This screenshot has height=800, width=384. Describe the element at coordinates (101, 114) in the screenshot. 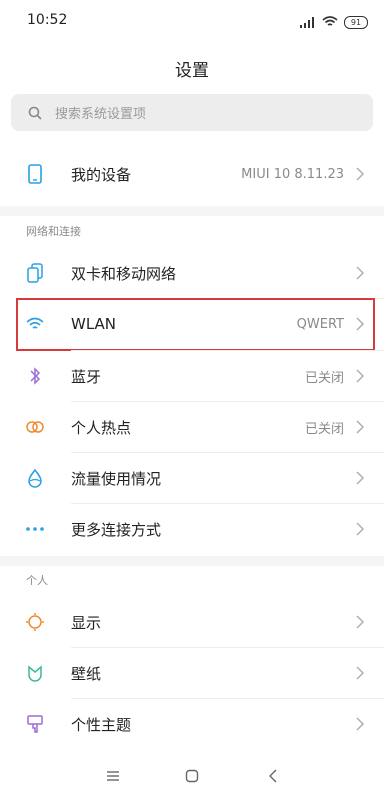

I see `search-placeholder: 搜索系统设置项` at that location.